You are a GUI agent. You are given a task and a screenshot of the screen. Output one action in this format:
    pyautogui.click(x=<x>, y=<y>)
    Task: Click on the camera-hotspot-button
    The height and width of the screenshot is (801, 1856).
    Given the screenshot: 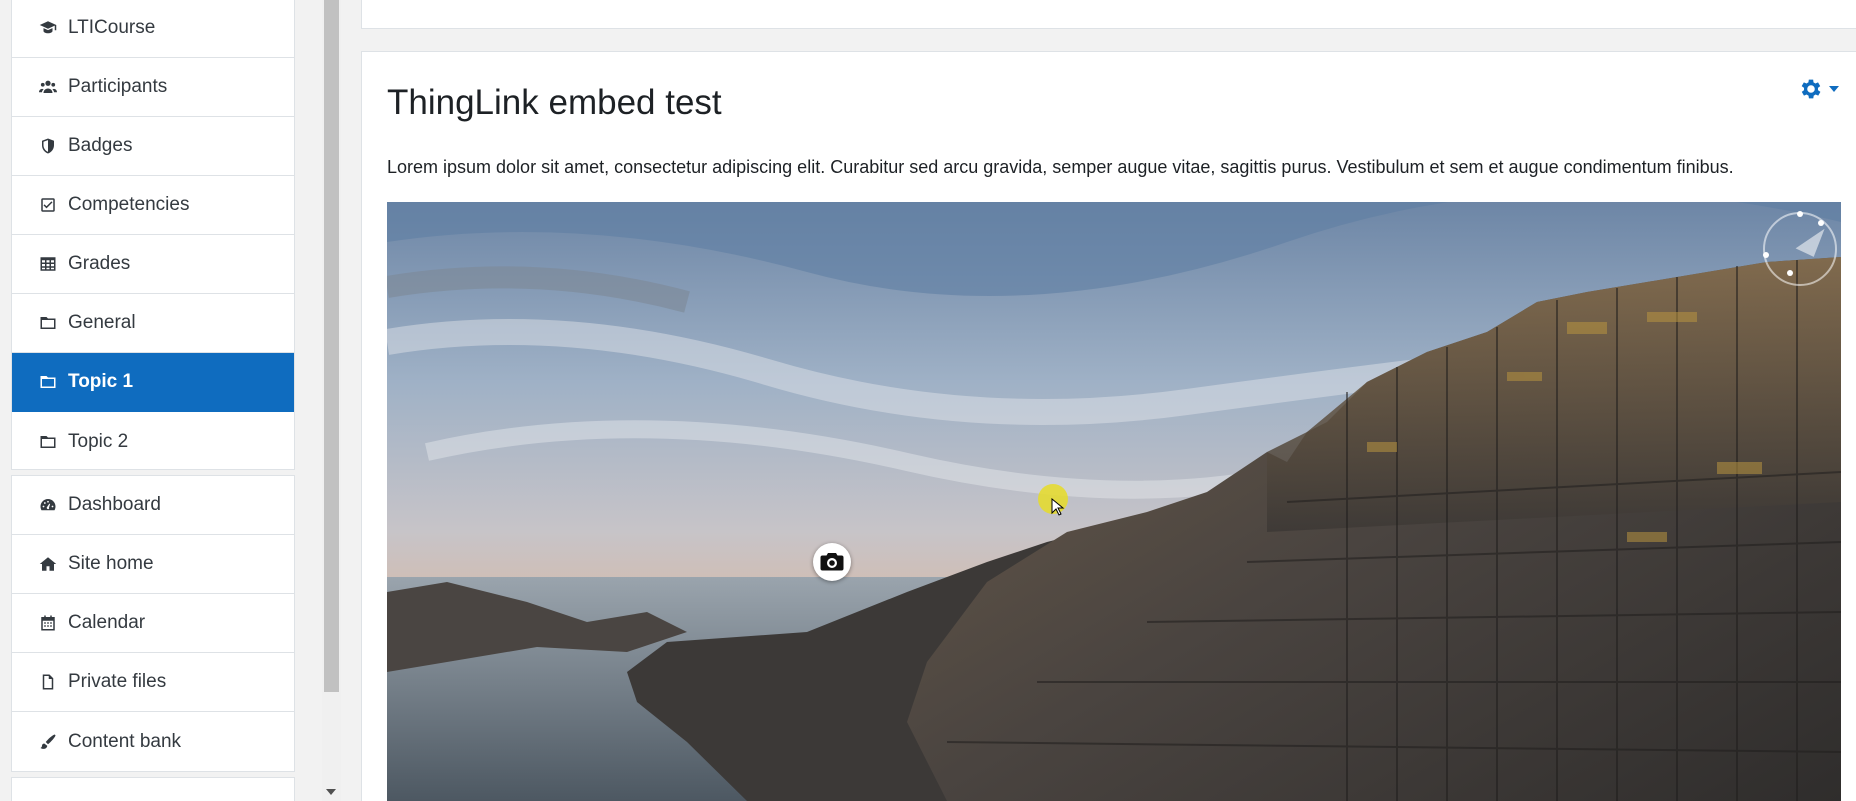 What is the action you would take?
    pyautogui.click(x=832, y=562)
    